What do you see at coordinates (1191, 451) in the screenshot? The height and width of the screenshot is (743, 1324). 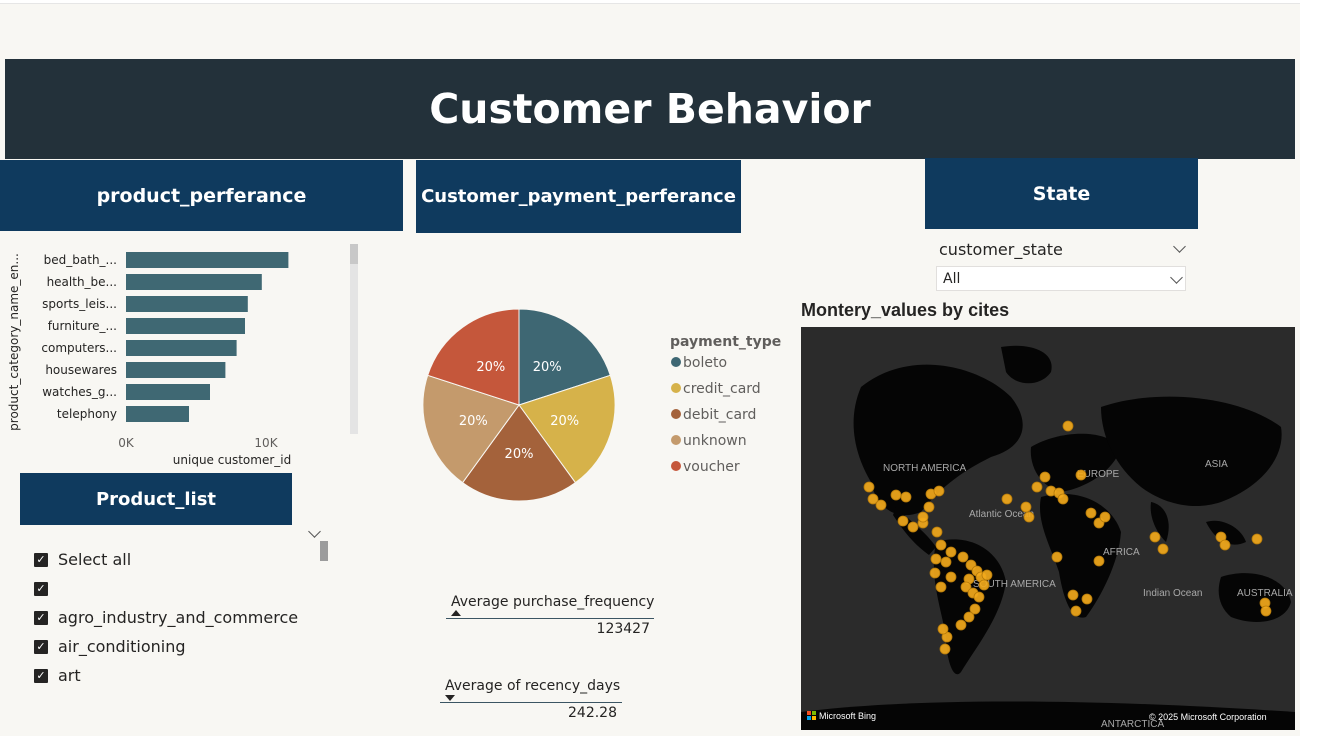 I see `land-asia` at bounding box center [1191, 451].